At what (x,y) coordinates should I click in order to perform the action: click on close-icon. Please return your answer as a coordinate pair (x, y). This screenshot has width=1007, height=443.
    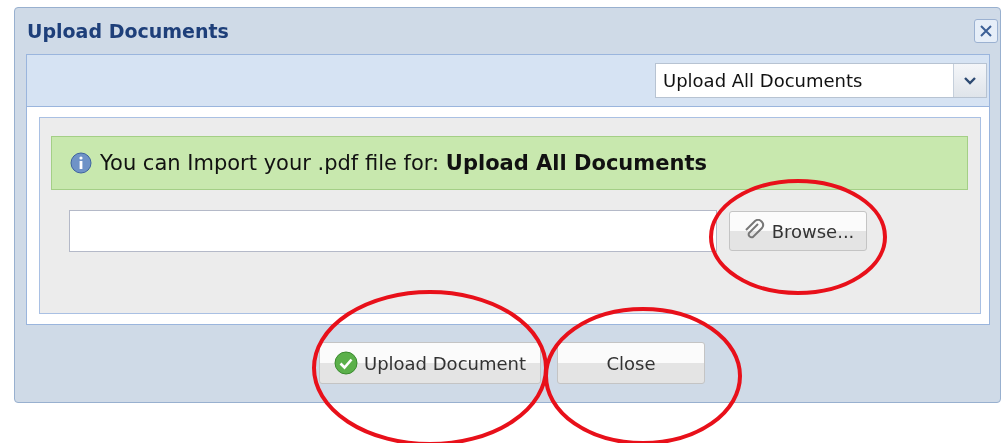
    Looking at the image, I should click on (986, 31).